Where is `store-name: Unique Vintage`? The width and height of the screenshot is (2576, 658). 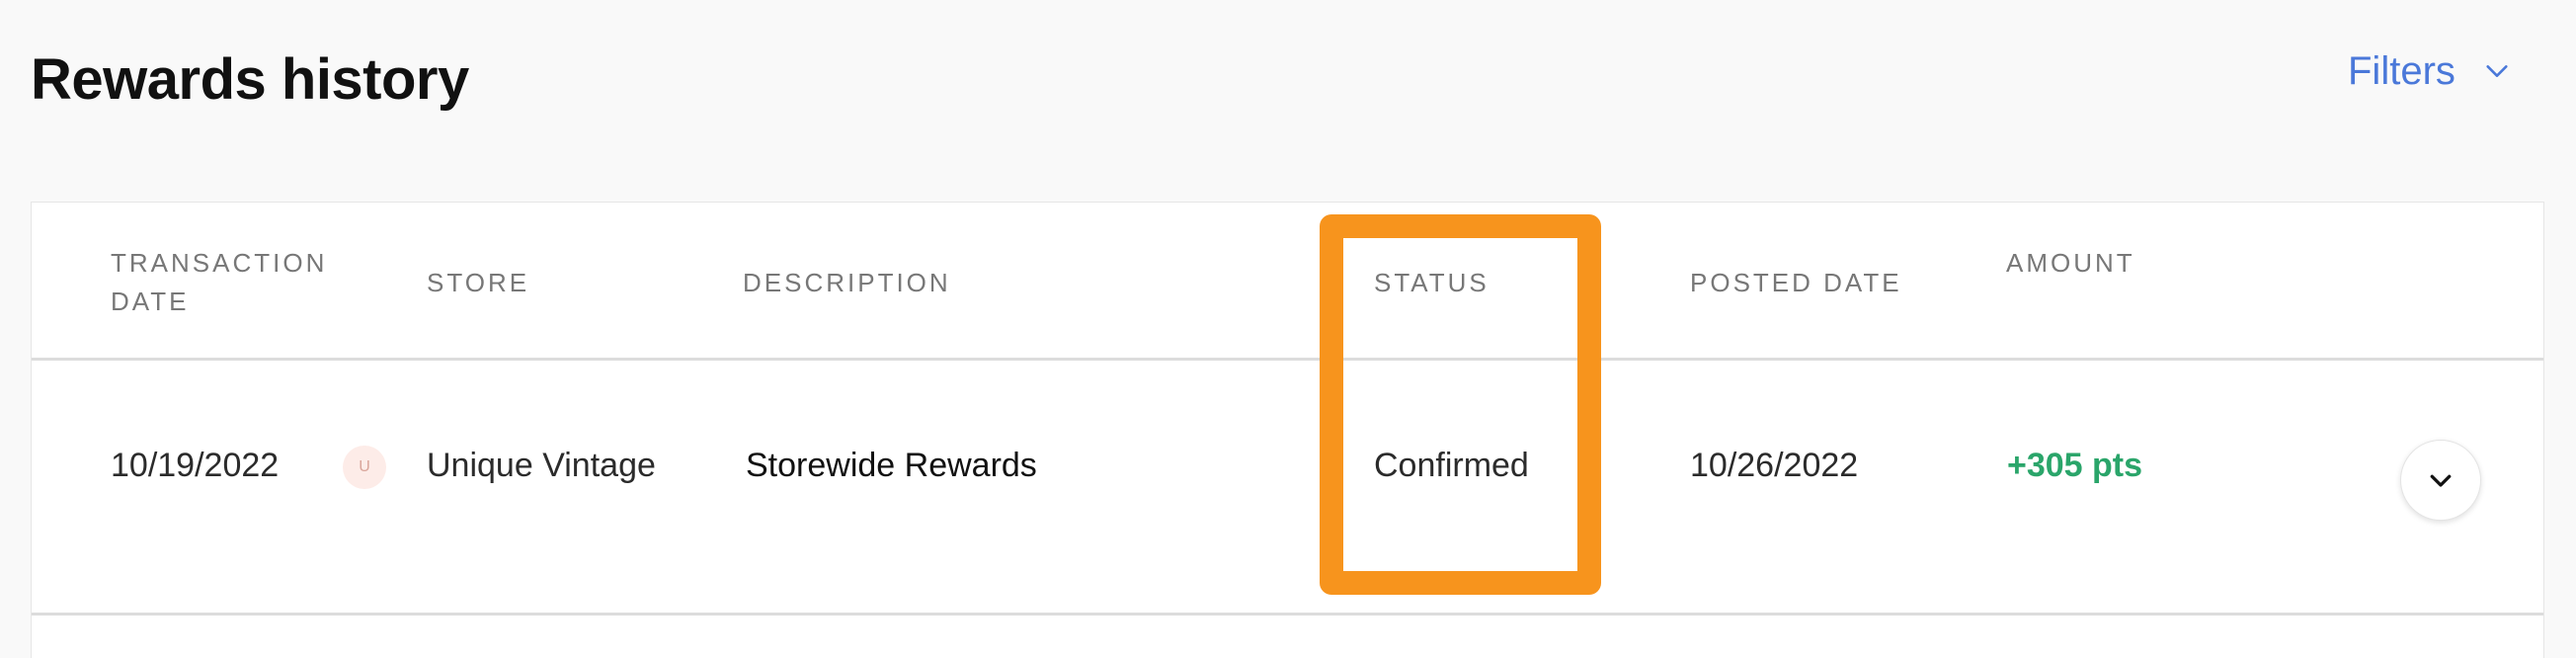 store-name: Unique Vintage is located at coordinates (541, 465).